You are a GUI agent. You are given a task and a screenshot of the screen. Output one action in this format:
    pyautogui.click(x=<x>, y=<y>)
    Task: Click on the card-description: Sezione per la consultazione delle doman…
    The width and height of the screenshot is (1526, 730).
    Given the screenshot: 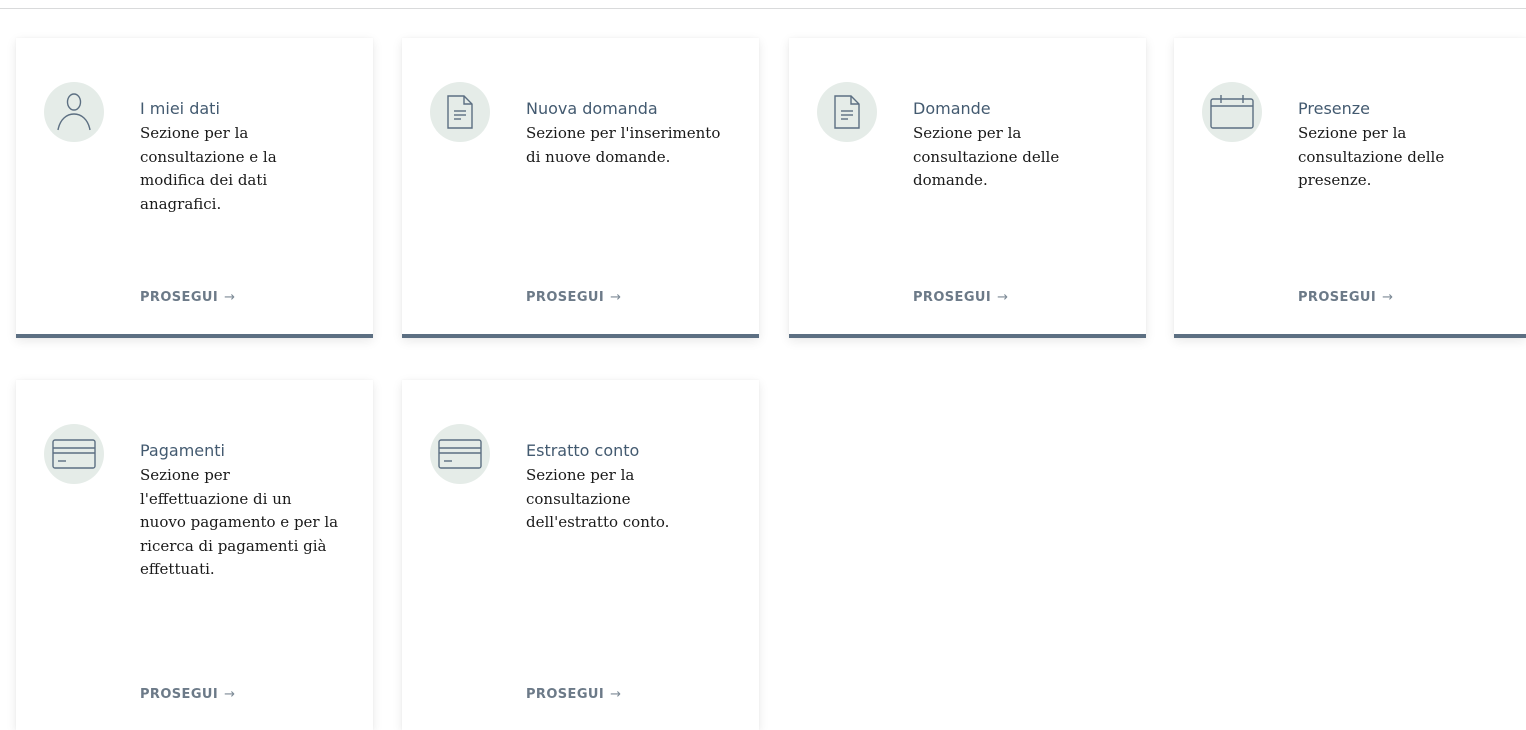 What is the action you would take?
    pyautogui.click(x=986, y=156)
    